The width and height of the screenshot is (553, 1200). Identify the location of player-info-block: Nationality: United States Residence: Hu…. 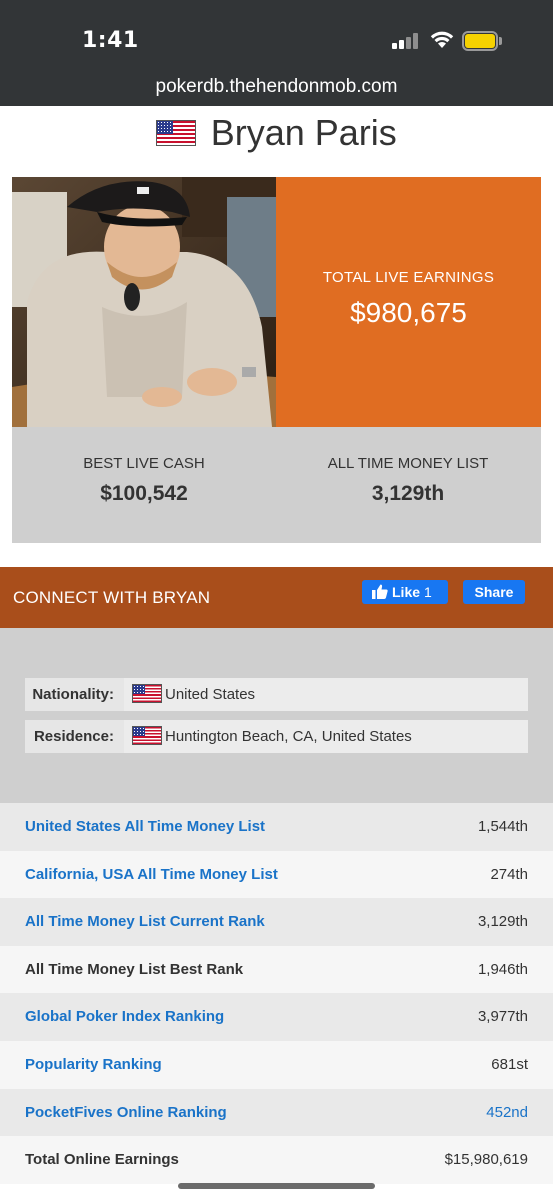
(276, 715).